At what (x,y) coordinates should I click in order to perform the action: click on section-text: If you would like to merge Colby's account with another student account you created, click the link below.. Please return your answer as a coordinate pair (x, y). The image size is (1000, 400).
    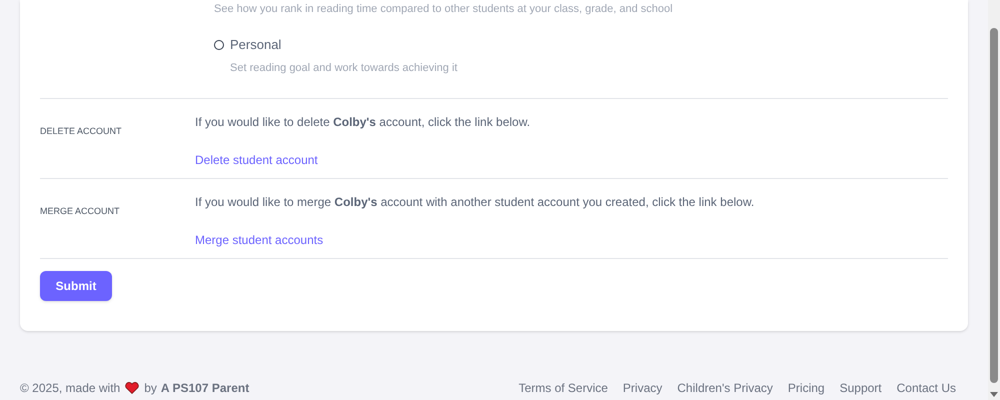
    Looking at the image, I should click on (474, 202).